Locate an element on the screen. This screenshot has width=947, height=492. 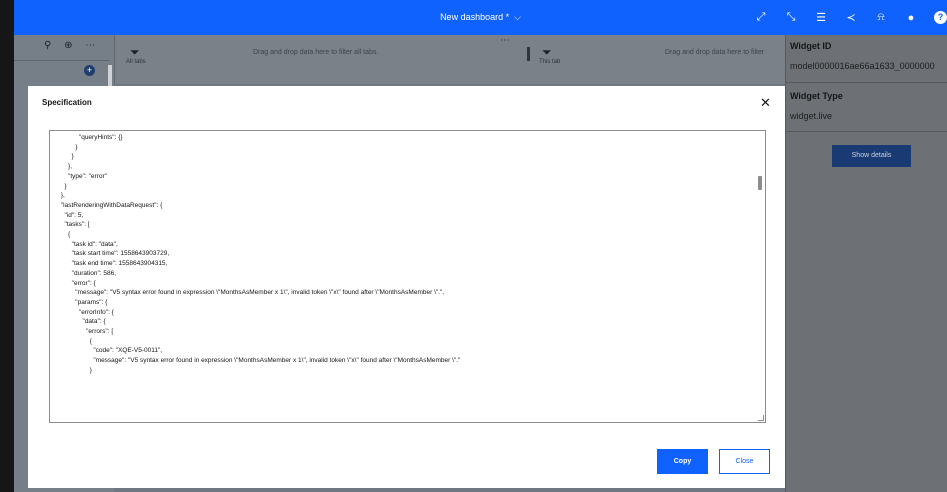
chevron-down-icon: ⌵ is located at coordinates (517, 17).